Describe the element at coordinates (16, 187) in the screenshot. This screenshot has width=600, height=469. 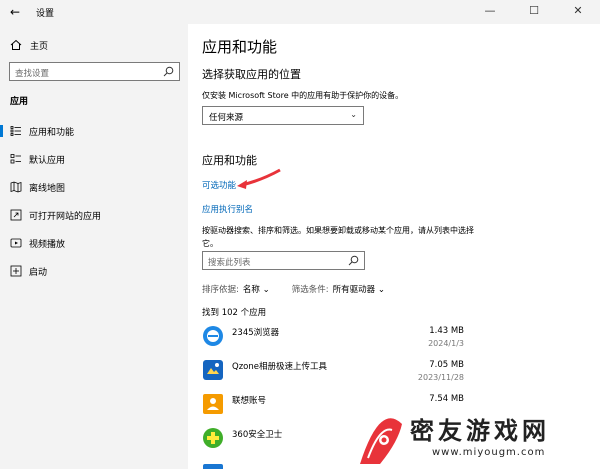
I see `map-icon` at that location.